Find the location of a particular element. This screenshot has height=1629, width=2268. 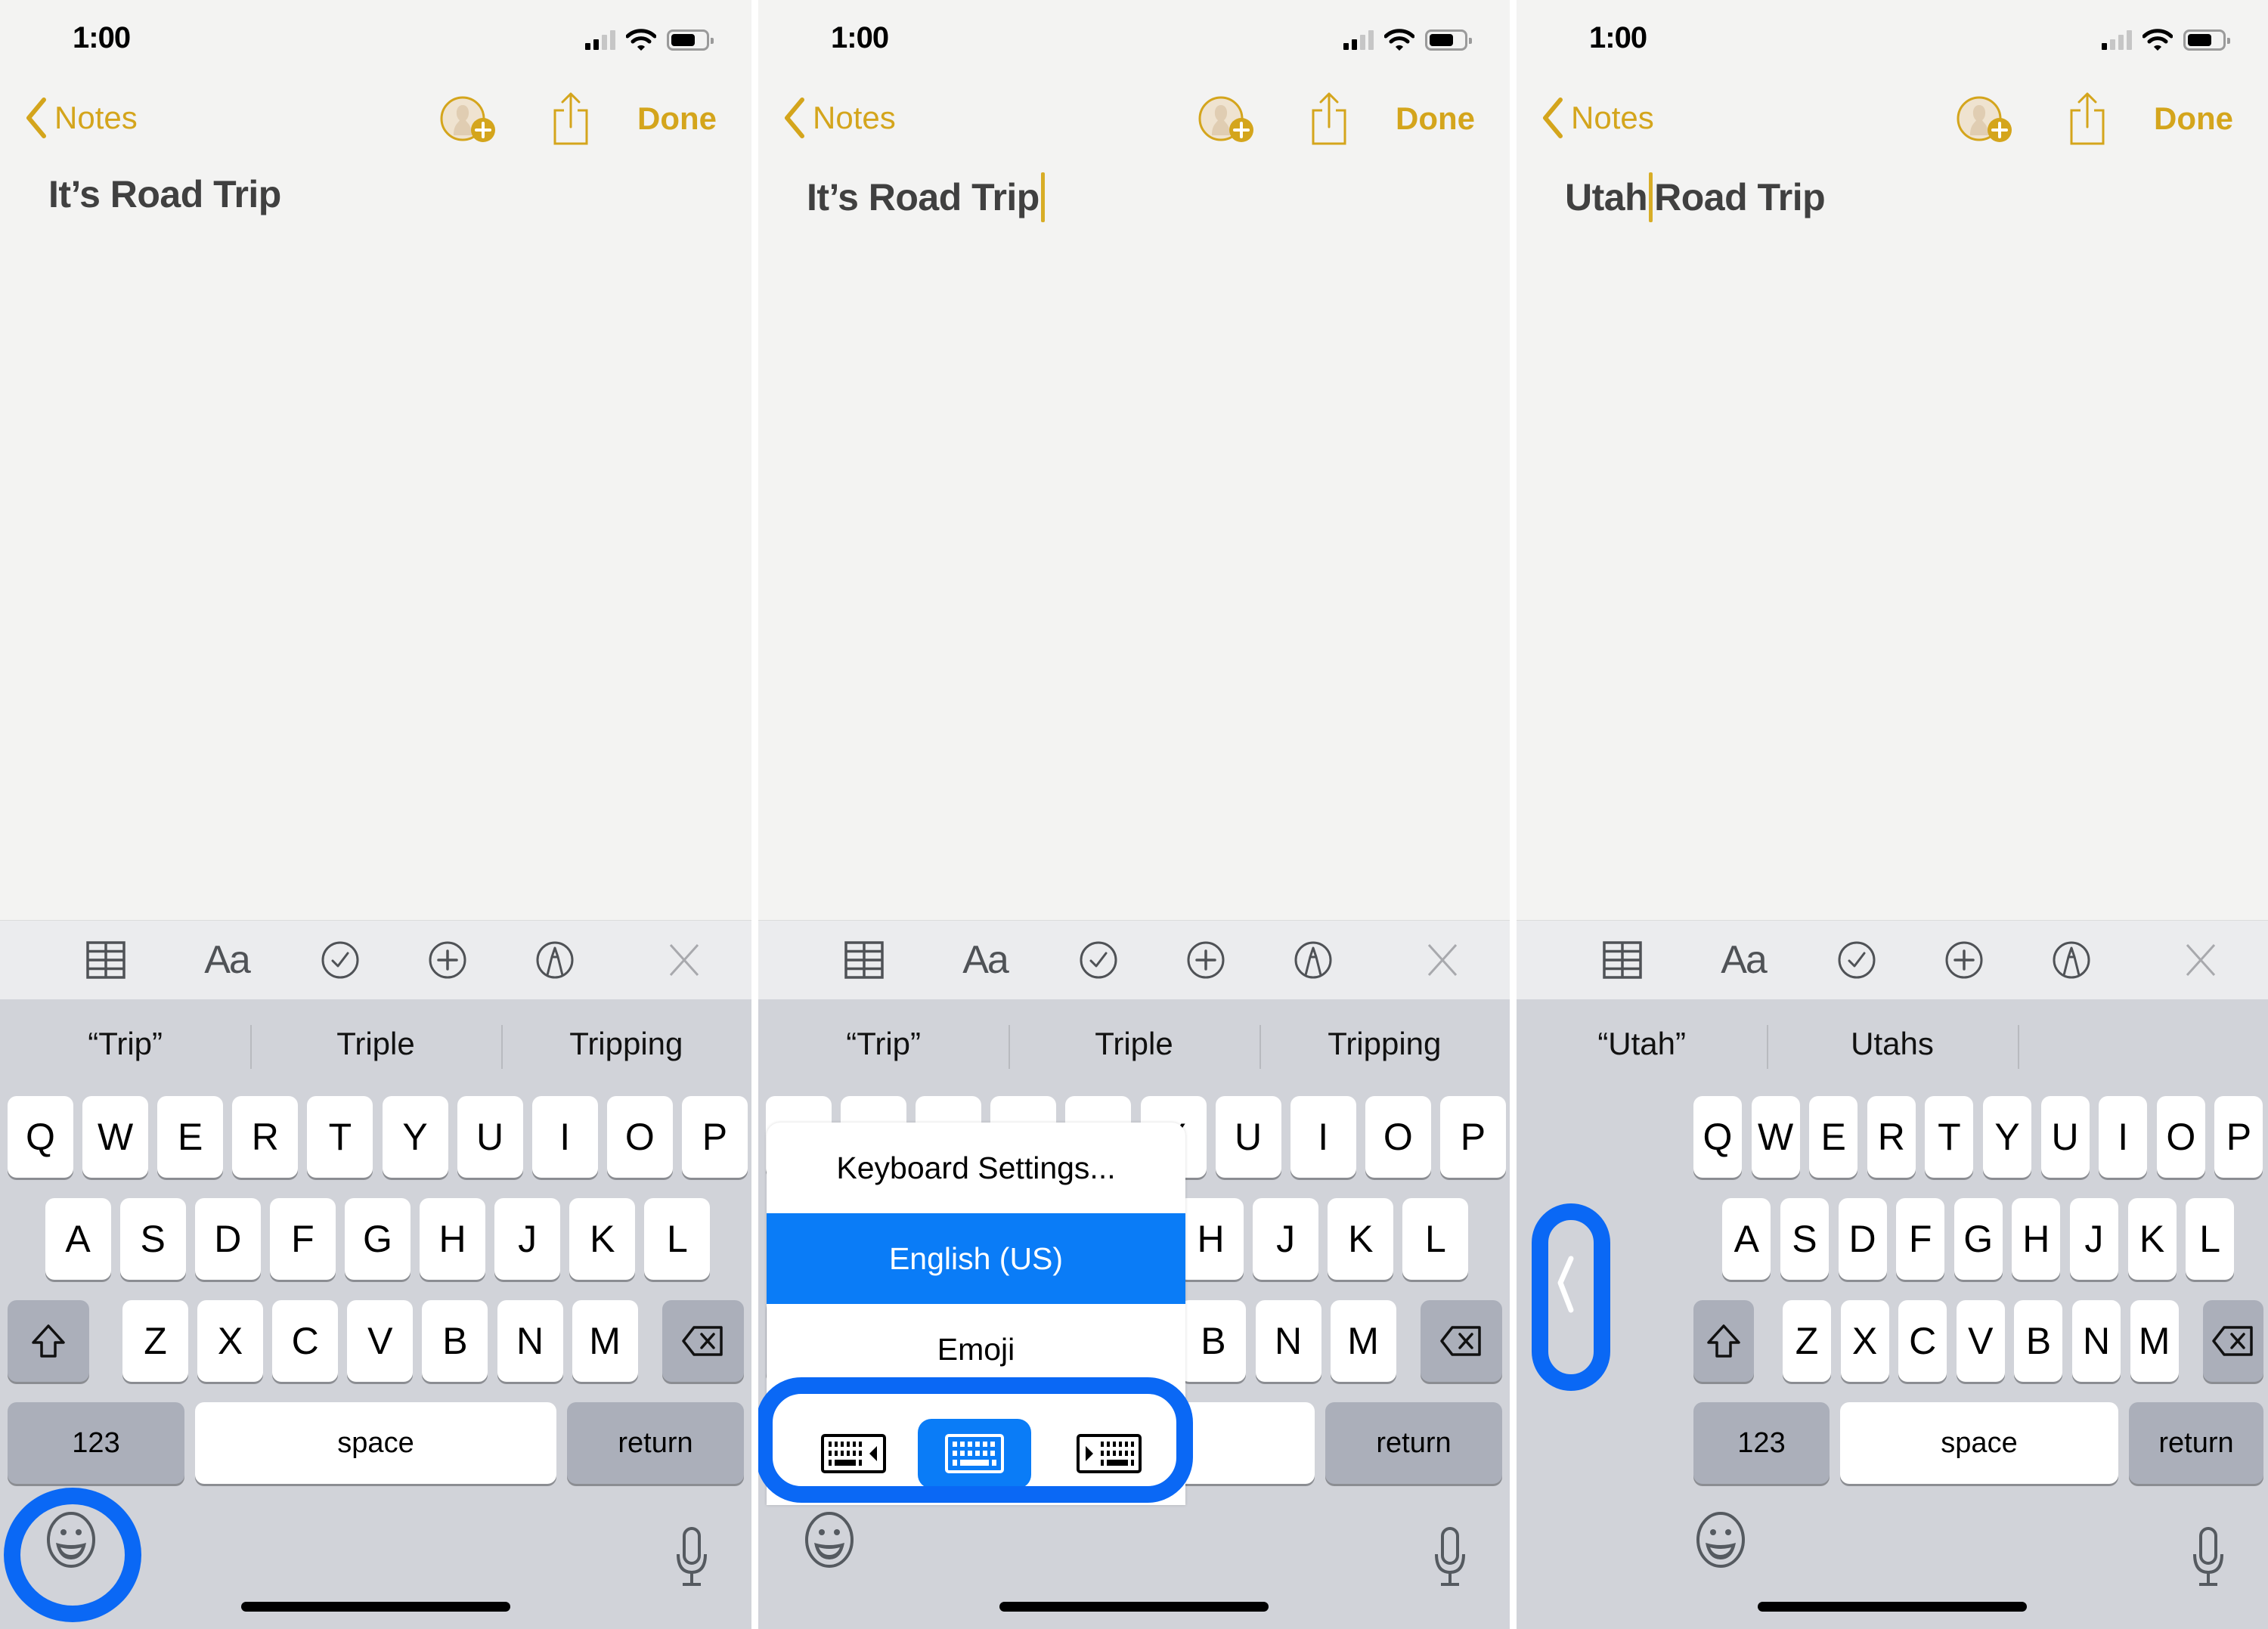

full-keyboard-button is located at coordinates (975, 1453).